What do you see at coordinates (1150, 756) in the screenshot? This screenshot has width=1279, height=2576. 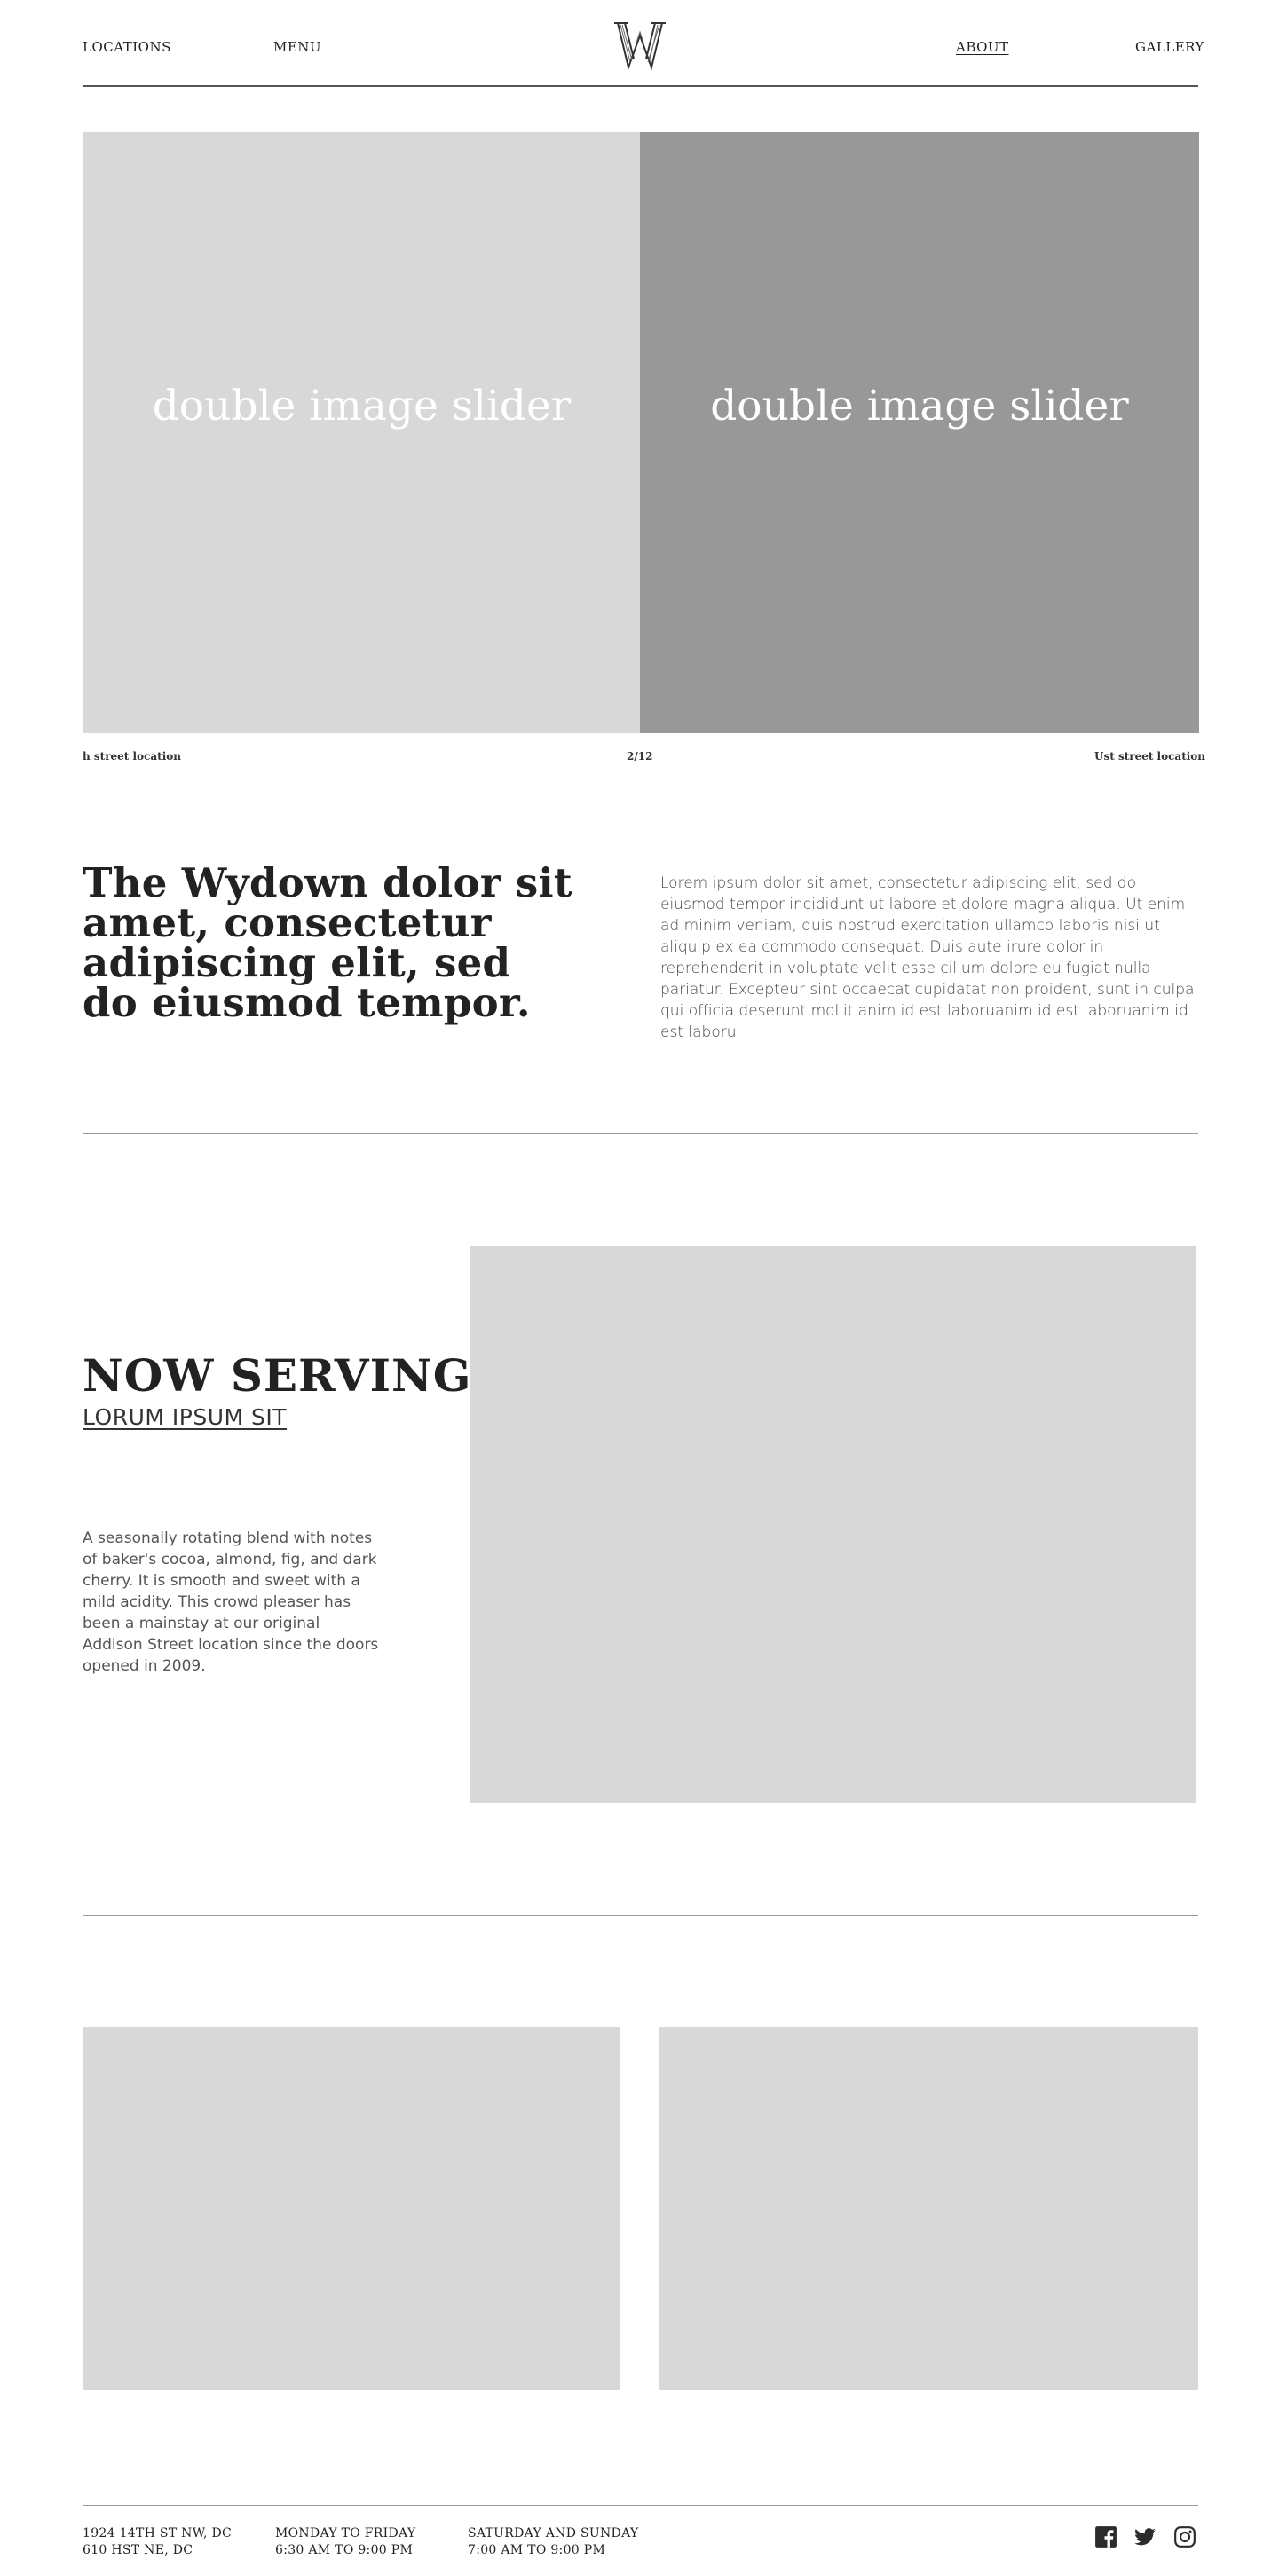 I see `slider-caption-right: Ust street location` at bounding box center [1150, 756].